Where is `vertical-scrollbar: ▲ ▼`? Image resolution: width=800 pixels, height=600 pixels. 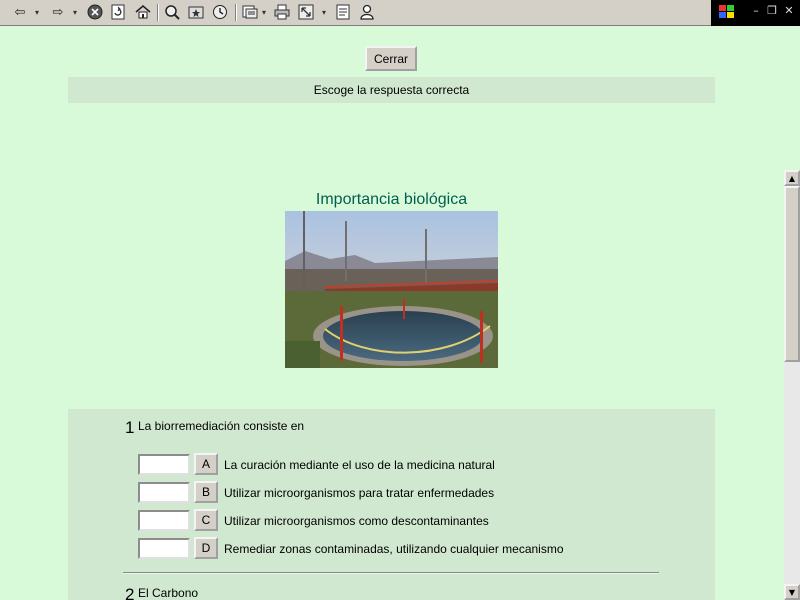 vertical-scrollbar: ▲ ▼ is located at coordinates (792, 385).